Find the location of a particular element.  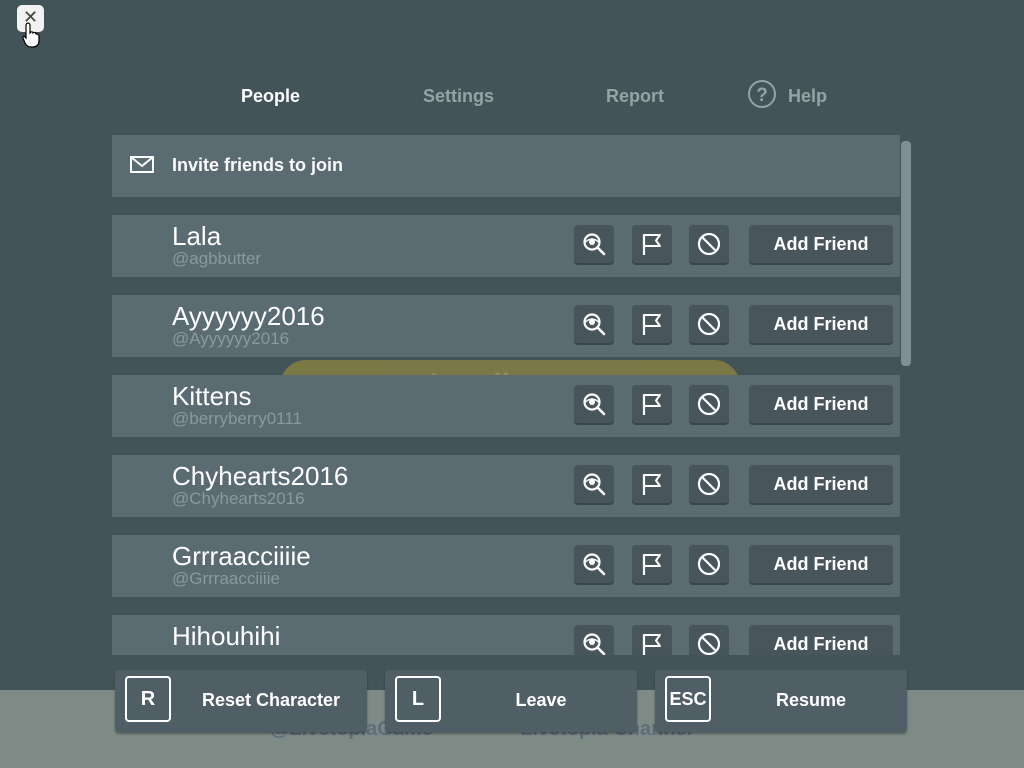

resume-button: ESC Resume is located at coordinates (781, 701).